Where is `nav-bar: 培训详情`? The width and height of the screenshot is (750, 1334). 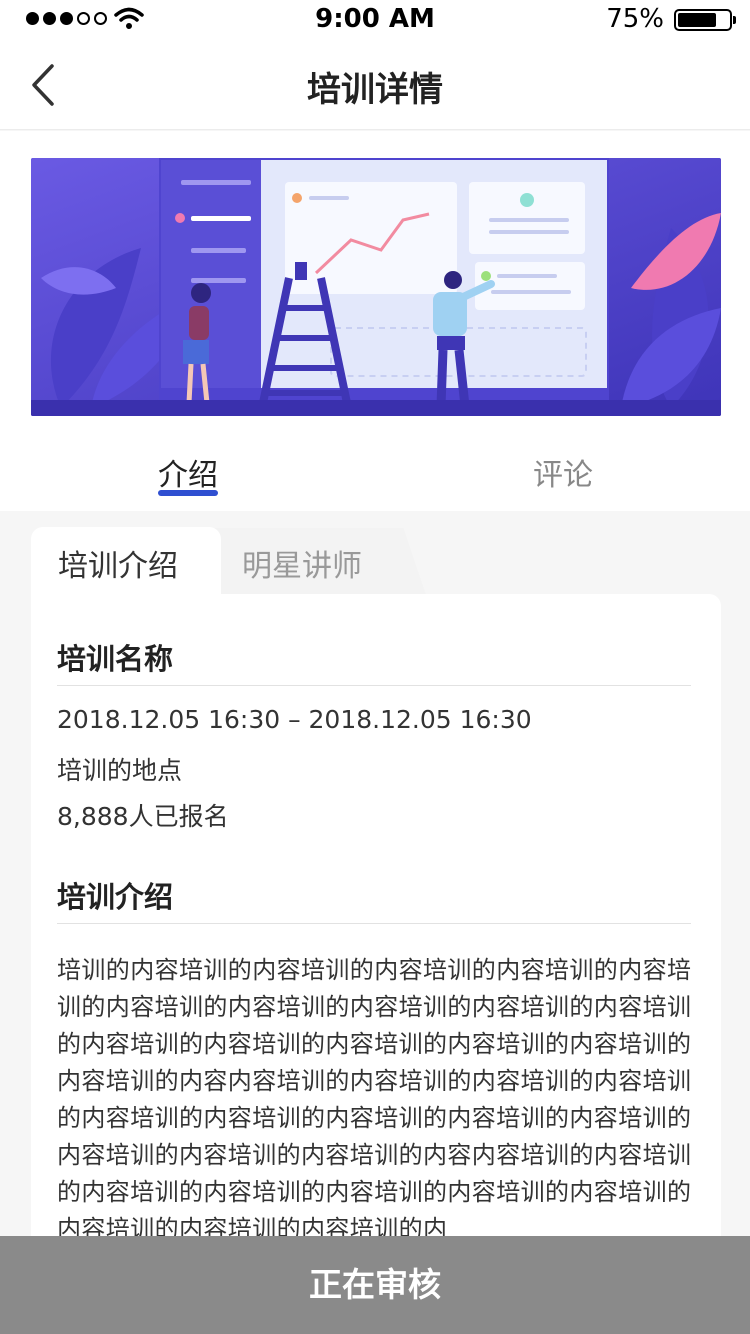 nav-bar: 培训详情 is located at coordinates (375, 85).